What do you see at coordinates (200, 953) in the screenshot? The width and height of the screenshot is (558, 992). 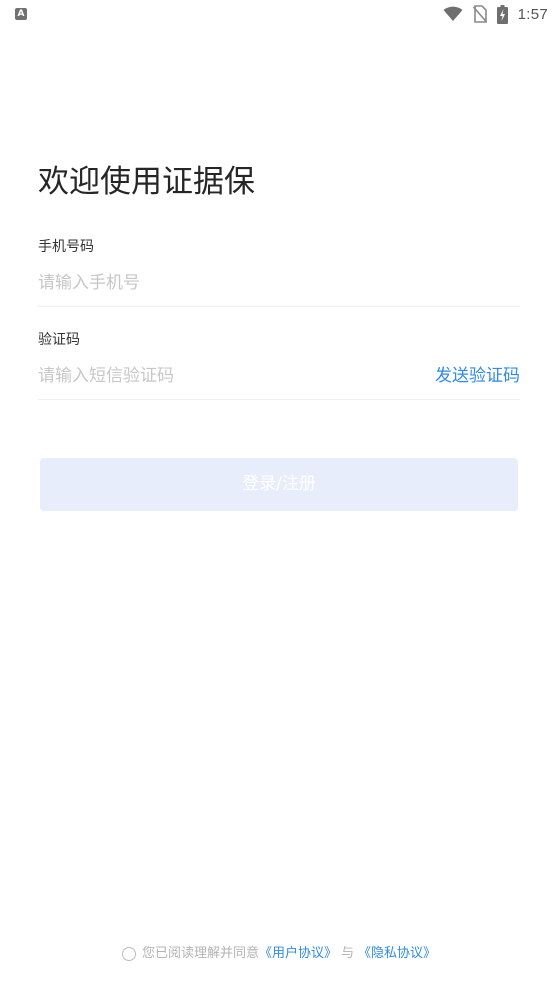 I see `agreement-prefix: 您已阅读理解并同意` at bounding box center [200, 953].